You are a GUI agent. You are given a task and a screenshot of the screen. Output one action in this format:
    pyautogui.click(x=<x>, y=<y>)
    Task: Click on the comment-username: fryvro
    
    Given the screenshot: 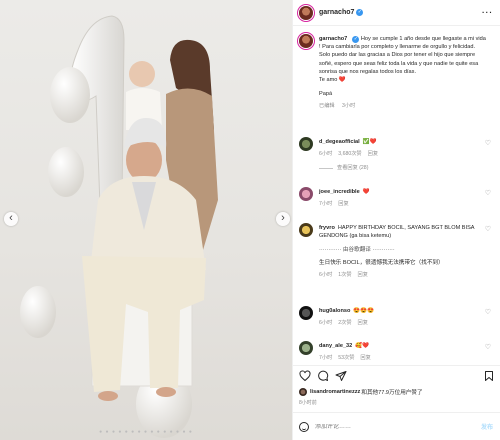 What is the action you would take?
    pyautogui.click(x=327, y=228)
    